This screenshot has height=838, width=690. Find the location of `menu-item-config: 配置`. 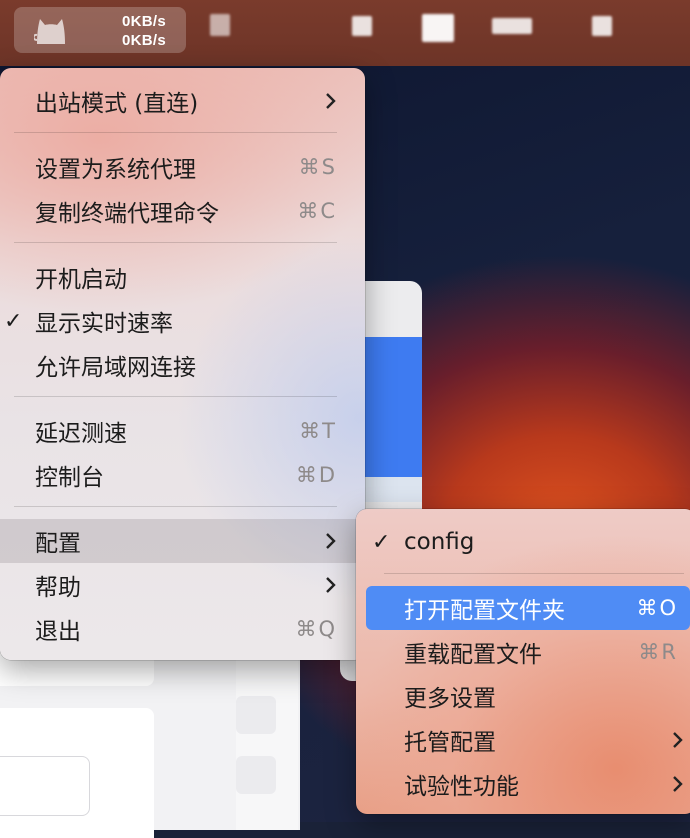

menu-item-config: 配置 is located at coordinates (182, 541).